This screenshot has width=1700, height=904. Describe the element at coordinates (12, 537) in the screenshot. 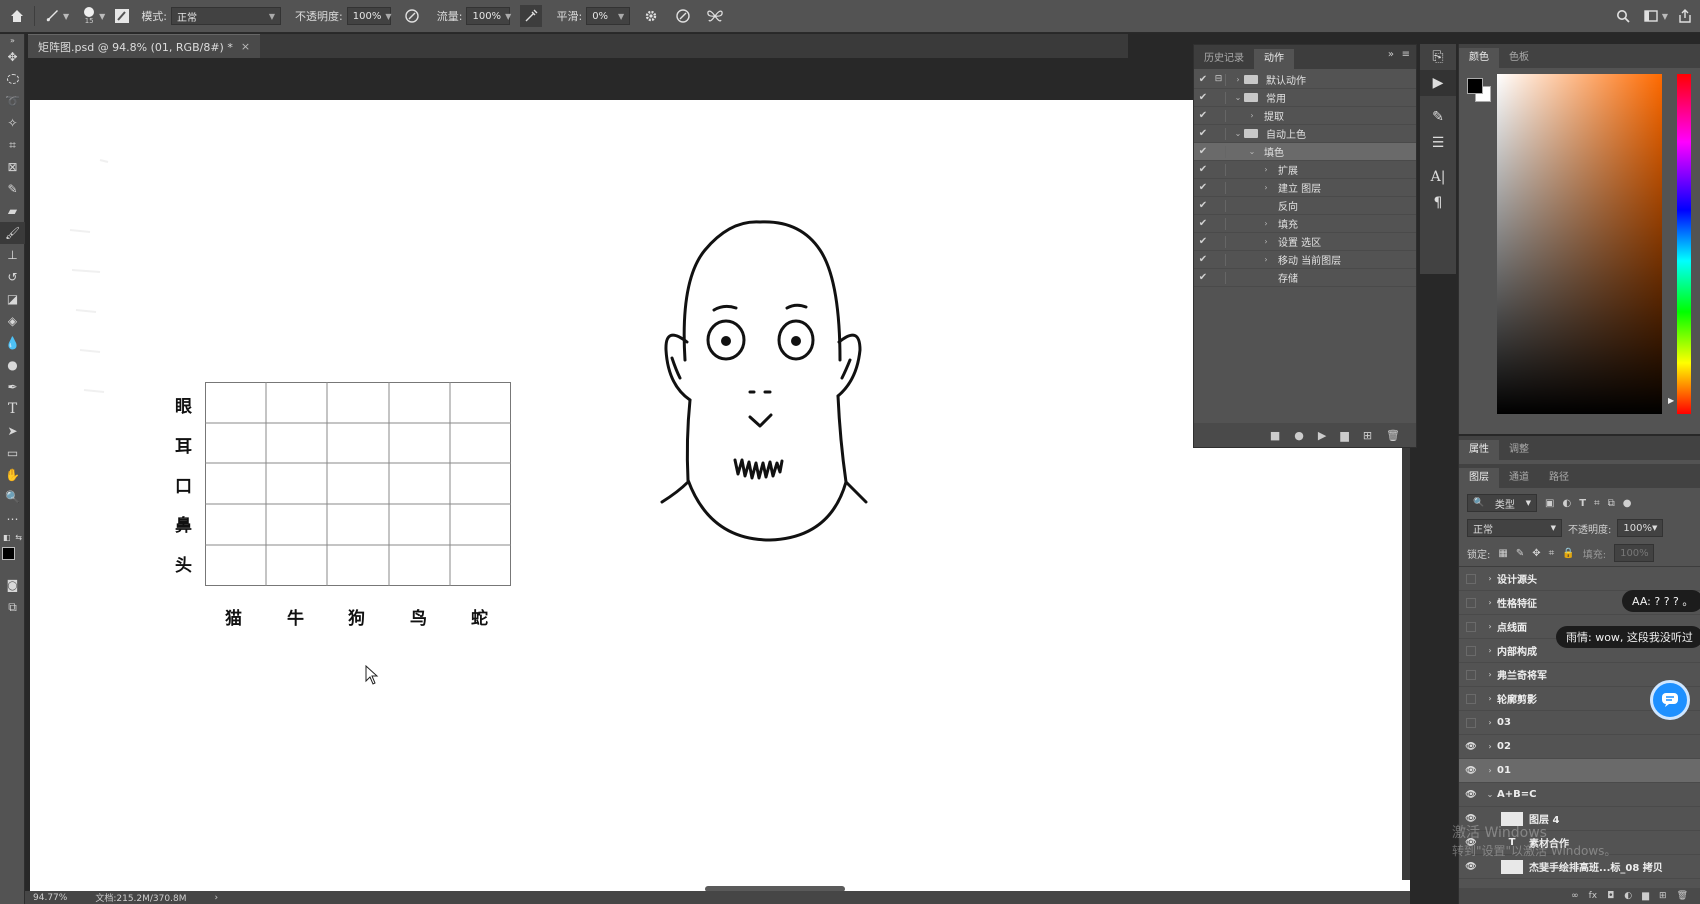

I see `default-colors-icon: ◧ ⇆` at that location.